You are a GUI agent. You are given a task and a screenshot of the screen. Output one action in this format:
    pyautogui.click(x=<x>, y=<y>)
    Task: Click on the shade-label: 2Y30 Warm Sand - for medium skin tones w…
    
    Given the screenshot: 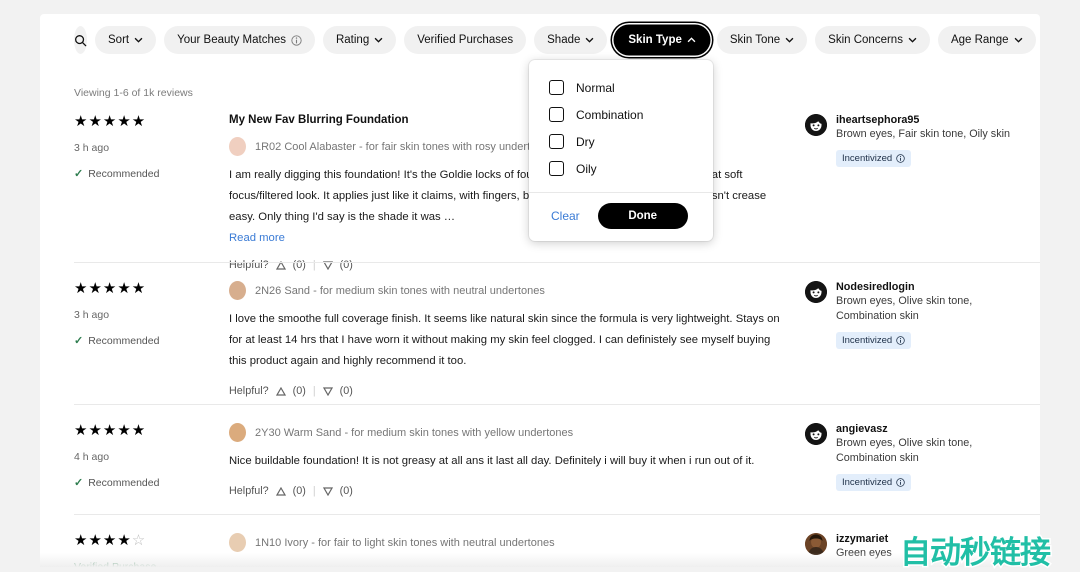 What is the action you would take?
    pyautogui.click(x=414, y=432)
    